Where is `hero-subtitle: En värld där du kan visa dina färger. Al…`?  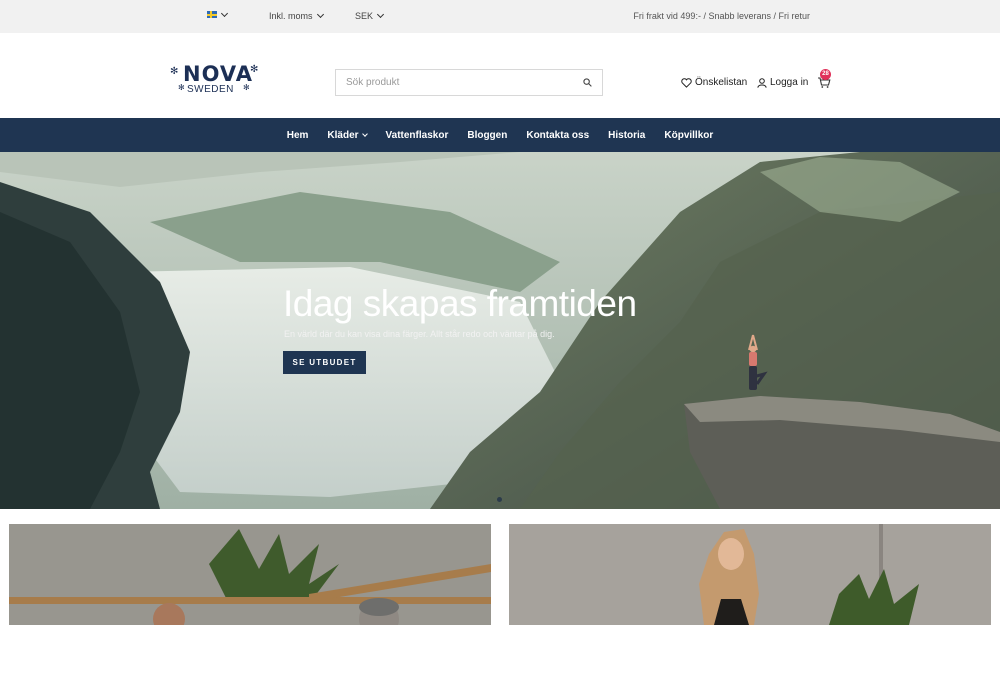 hero-subtitle: En värld där du kan visa dina färger. Al… is located at coordinates (419, 334).